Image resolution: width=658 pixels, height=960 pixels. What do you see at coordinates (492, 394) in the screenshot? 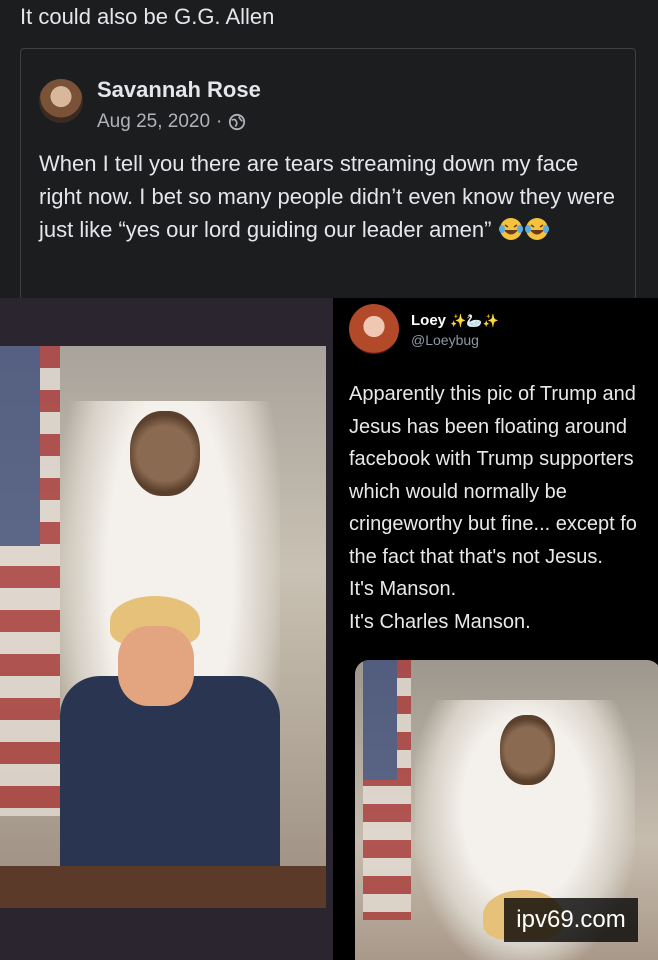
I see `tweet-line: Apparently this pic of Trump and` at bounding box center [492, 394].